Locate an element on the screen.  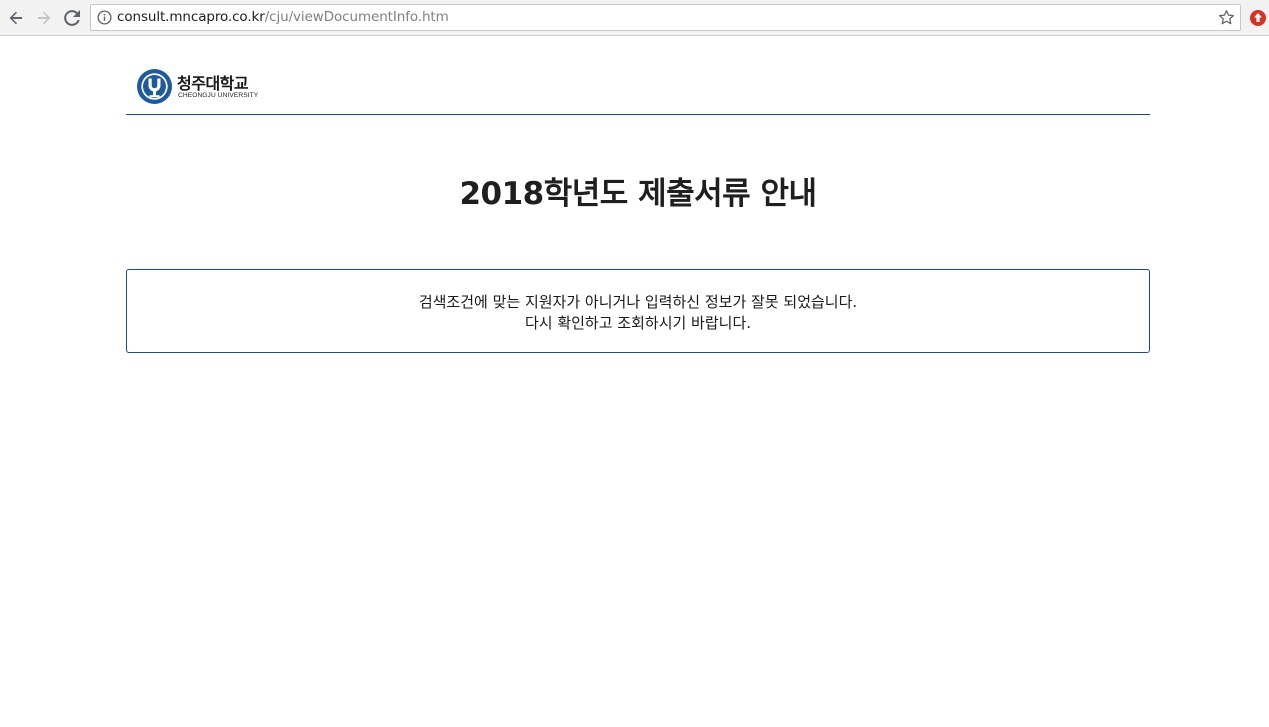
forward-arrow-icon is located at coordinates (44, 18).